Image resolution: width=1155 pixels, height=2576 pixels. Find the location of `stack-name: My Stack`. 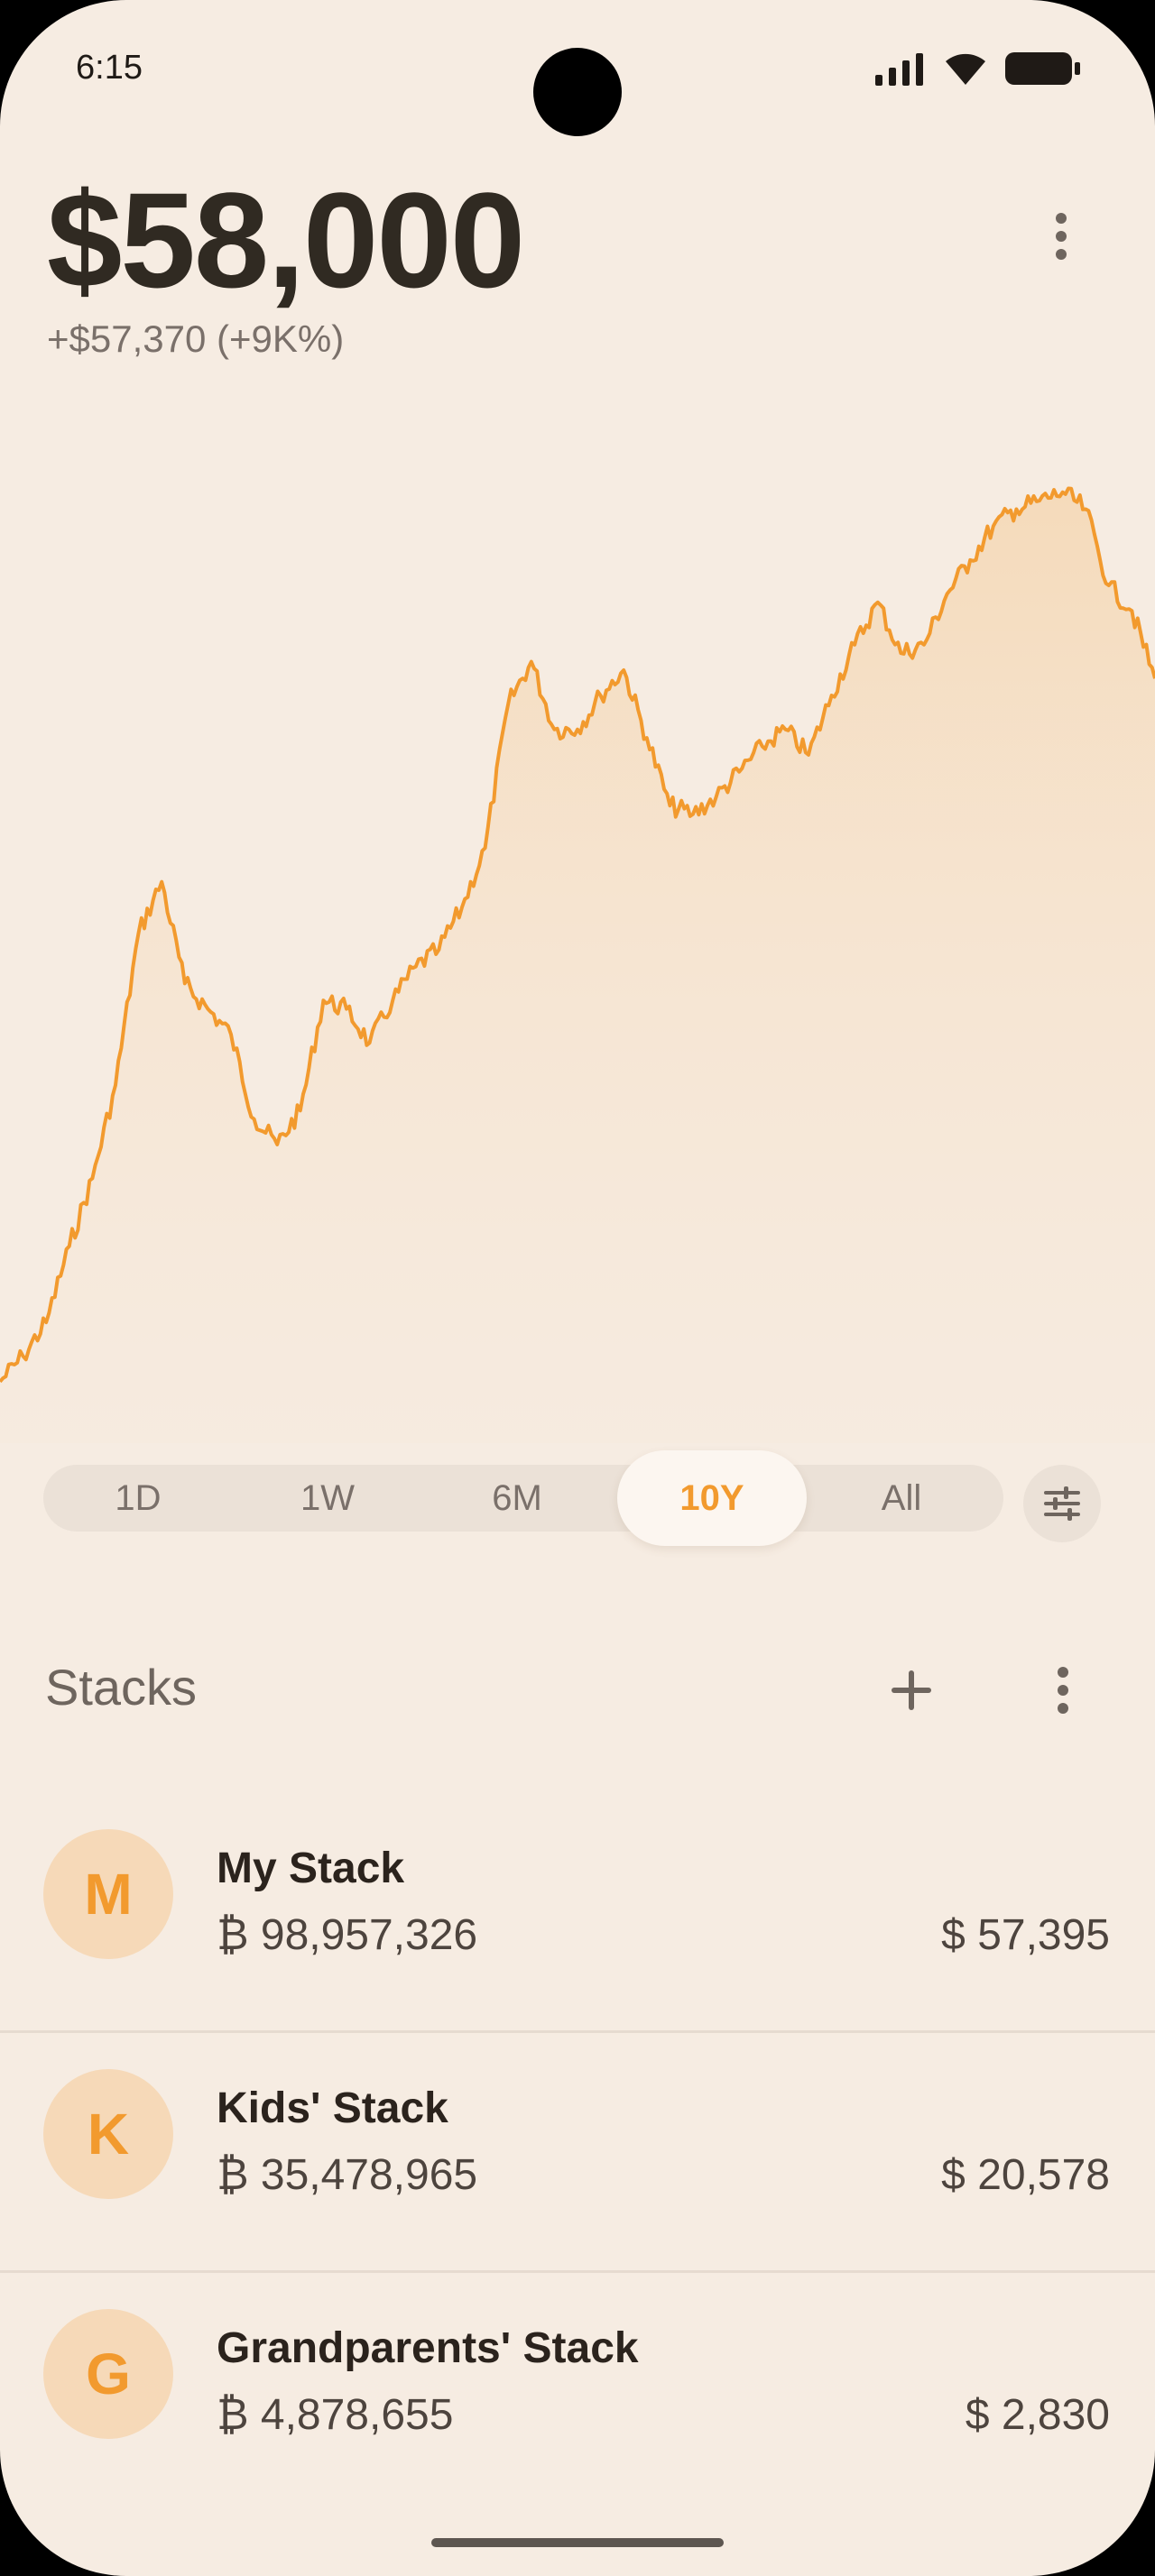

stack-name: My Stack is located at coordinates (311, 1868).